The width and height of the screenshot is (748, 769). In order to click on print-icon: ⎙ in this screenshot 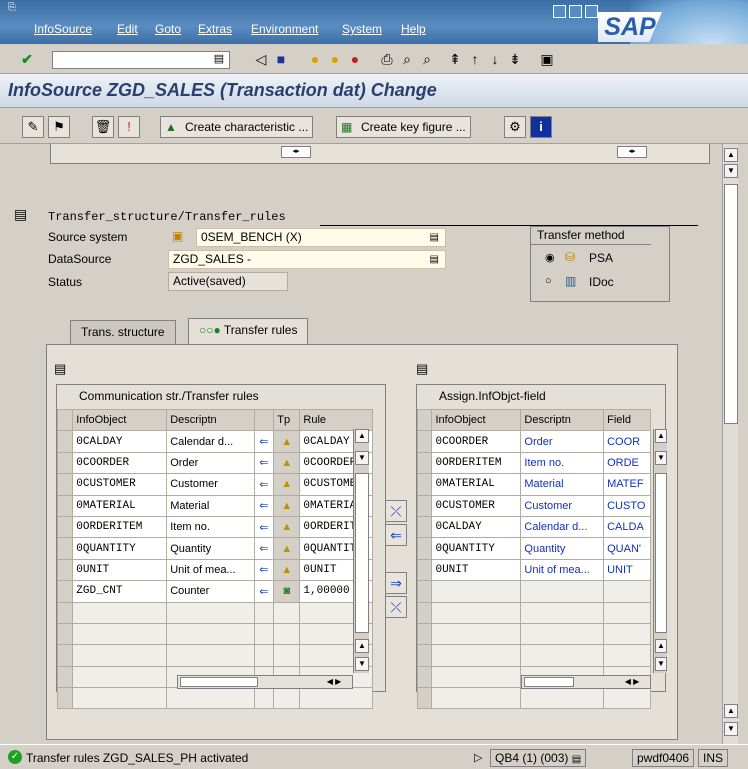, I will do `click(387, 59)`.